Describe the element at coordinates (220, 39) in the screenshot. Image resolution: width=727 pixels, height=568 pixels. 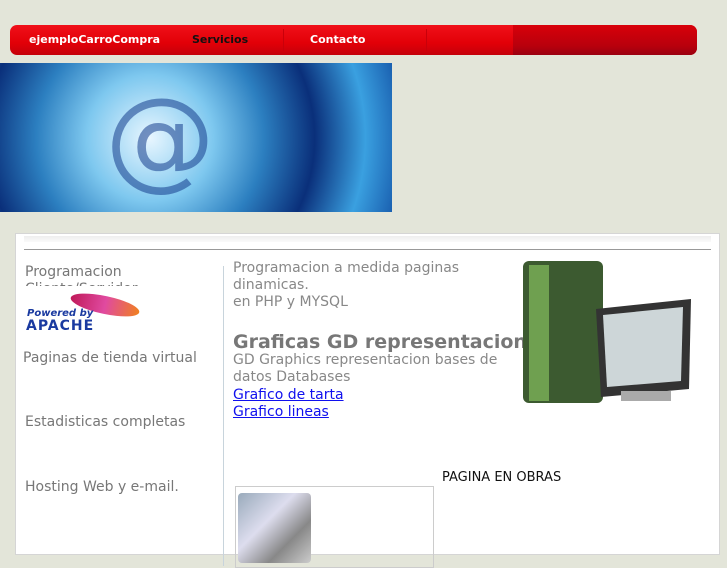
I see `nav-servicios: Servicios` at that location.